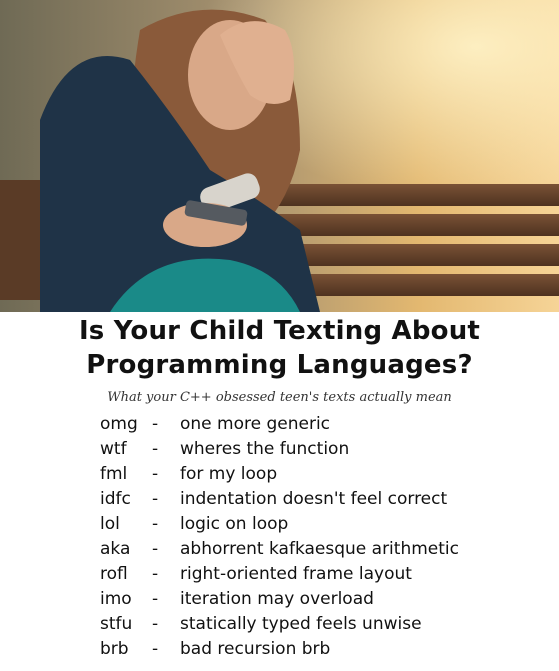 This screenshot has width=559, height=671. Describe the element at coordinates (113, 449) in the screenshot. I see `abbreviation: wtf` at that location.